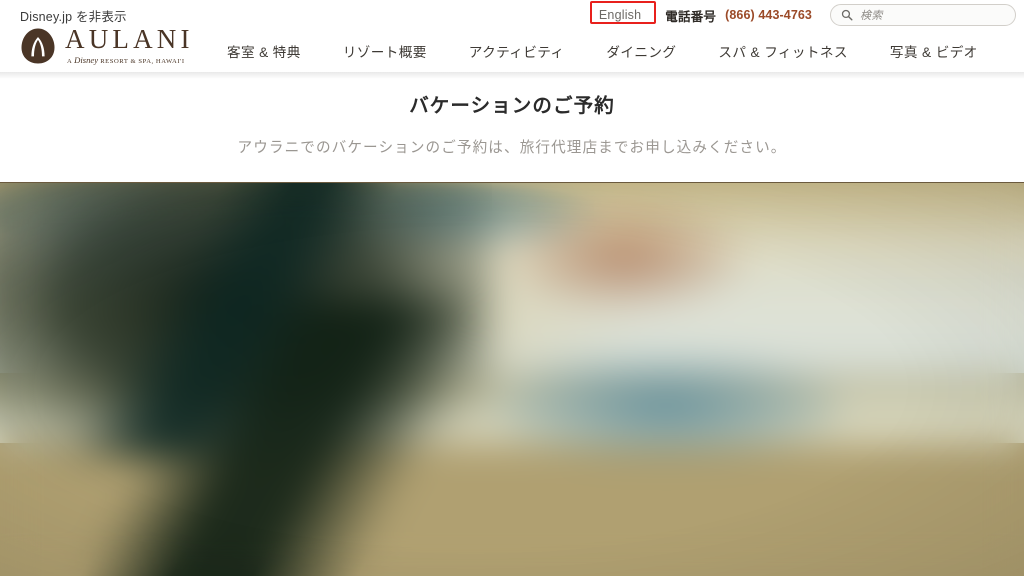 Image resolution: width=1024 pixels, height=576 pixels. I want to click on search-box: 検索, so click(923, 15).